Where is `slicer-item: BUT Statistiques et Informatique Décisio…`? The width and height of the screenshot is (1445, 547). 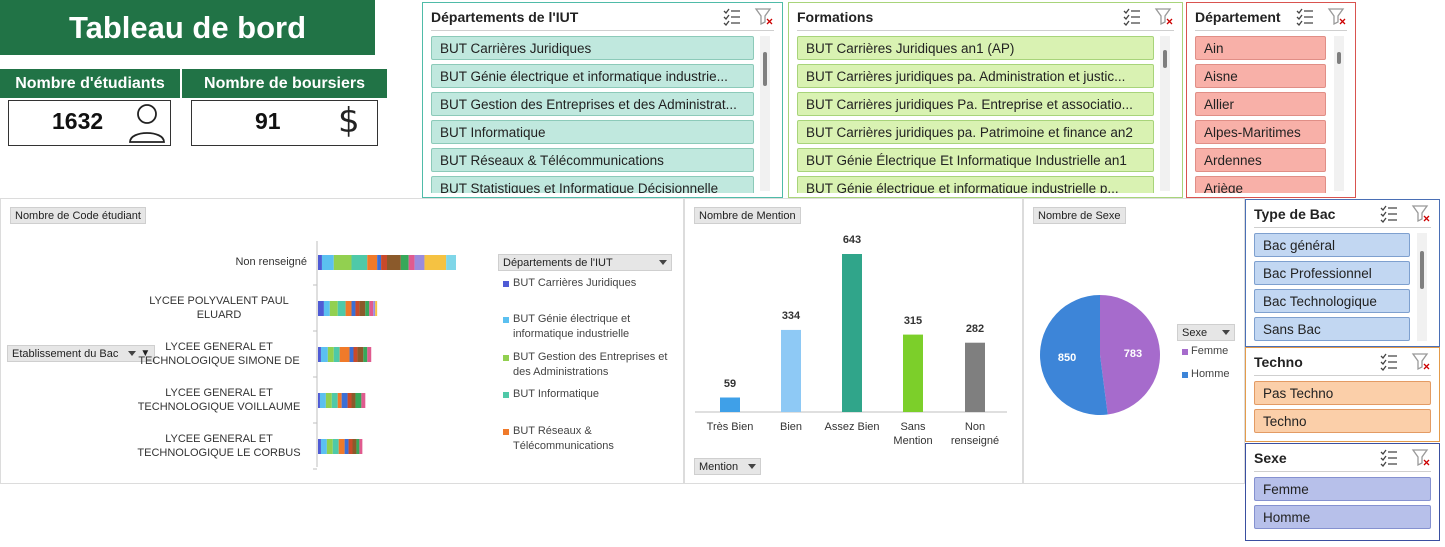
slicer-item: BUT Statistiques et Informatique Décisio… is located at coordinates (592, 184).